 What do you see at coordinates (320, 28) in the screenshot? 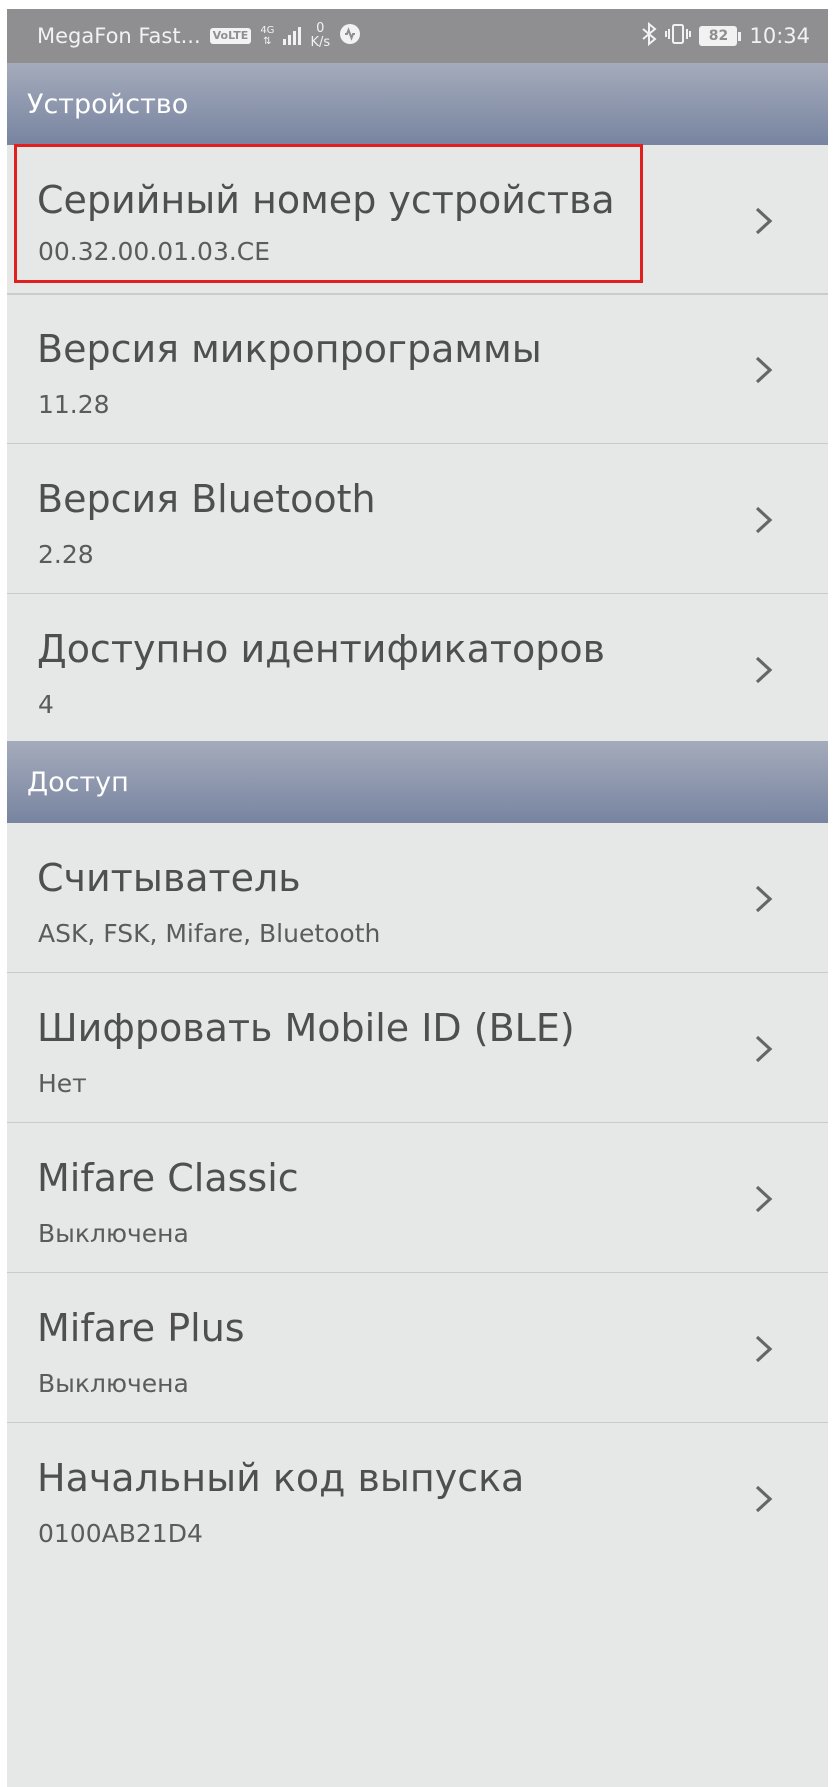
I see `speed-value: 0` at bounding box center [320, 28].